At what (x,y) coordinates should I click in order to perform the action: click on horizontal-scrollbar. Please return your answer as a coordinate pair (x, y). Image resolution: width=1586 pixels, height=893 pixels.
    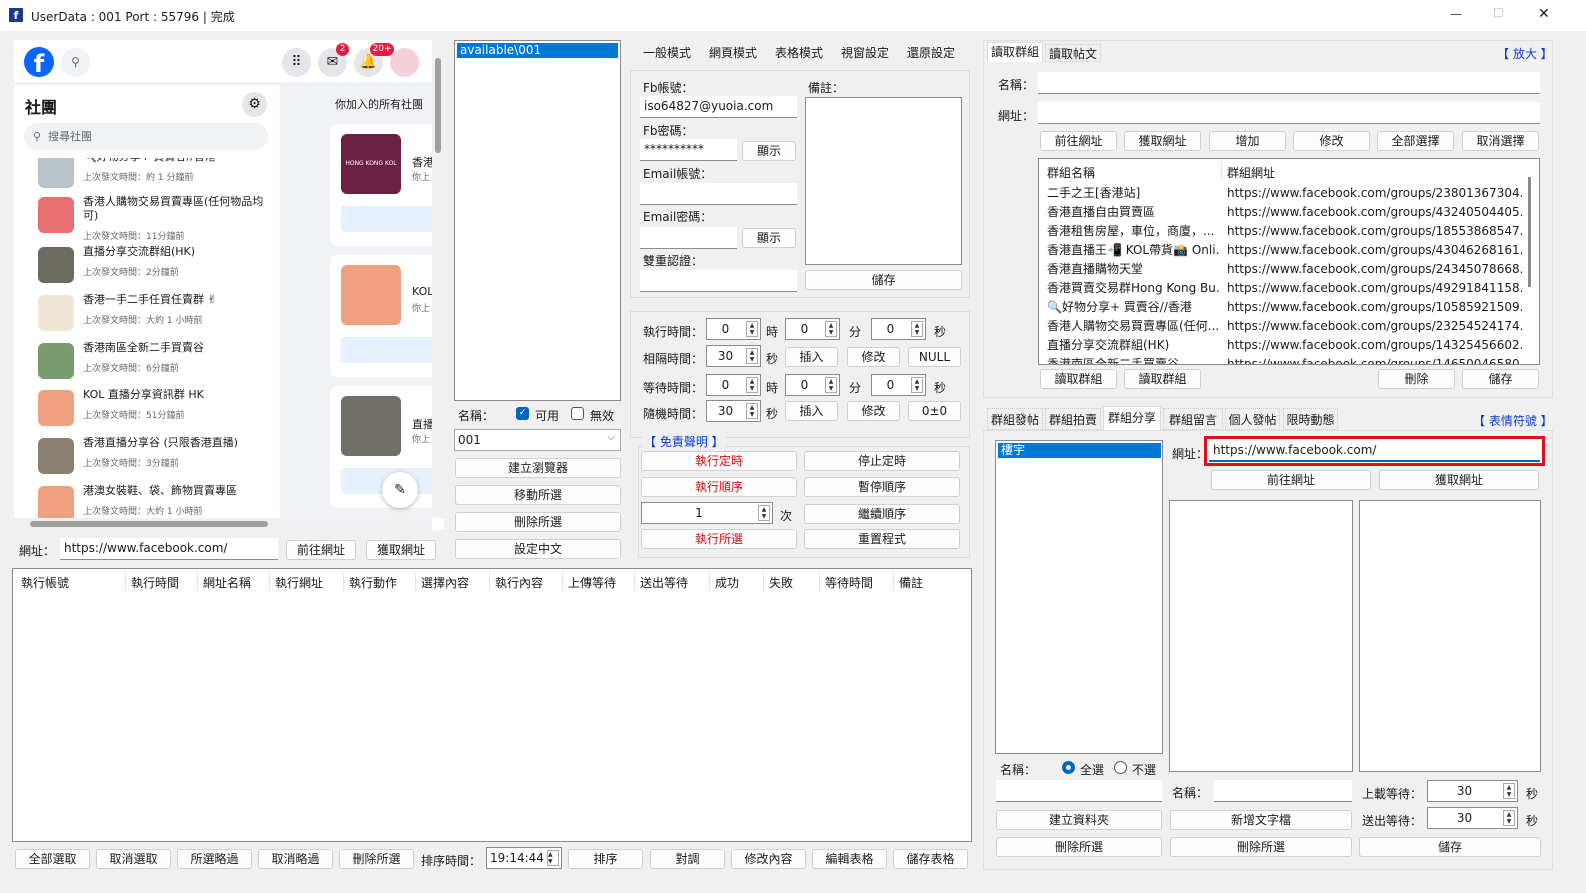
    Looking at the image, I should click on (223, 524).